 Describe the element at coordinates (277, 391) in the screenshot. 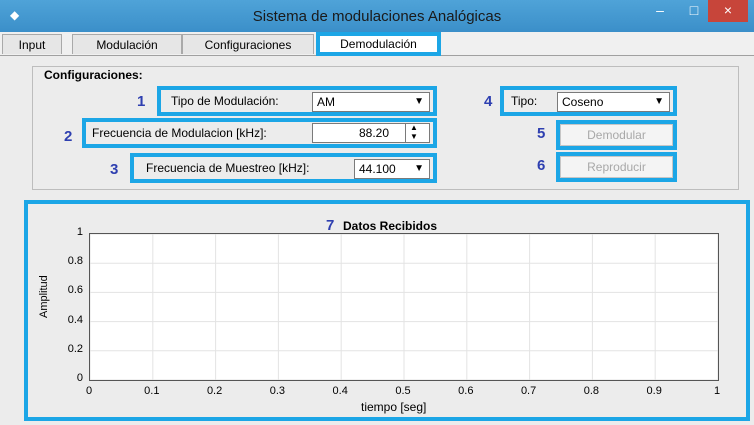

I see `x-tick-label: 0.3` at that location.